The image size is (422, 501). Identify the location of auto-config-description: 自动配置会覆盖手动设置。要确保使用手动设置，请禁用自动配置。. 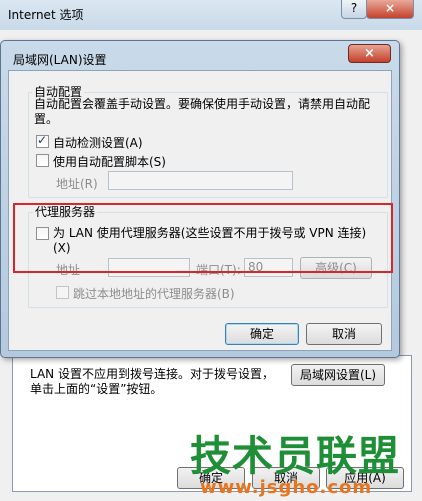
(202, 111).